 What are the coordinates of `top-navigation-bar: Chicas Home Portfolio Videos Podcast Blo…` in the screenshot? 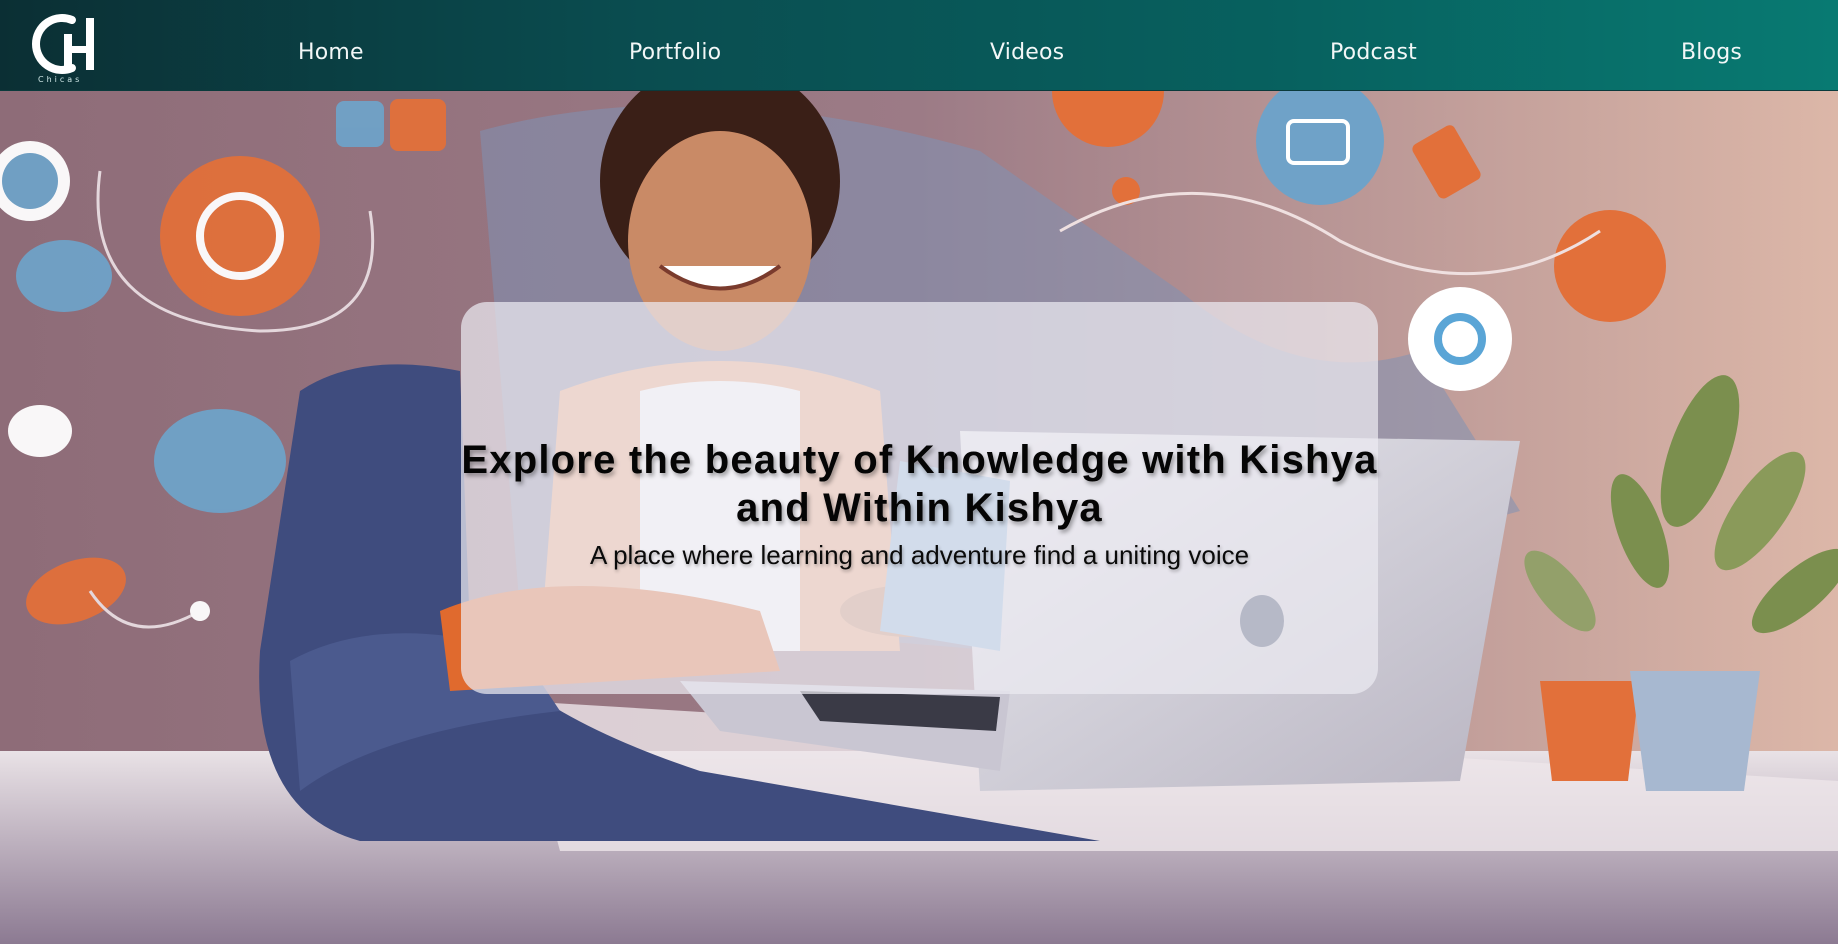 It's located at (919, 45).